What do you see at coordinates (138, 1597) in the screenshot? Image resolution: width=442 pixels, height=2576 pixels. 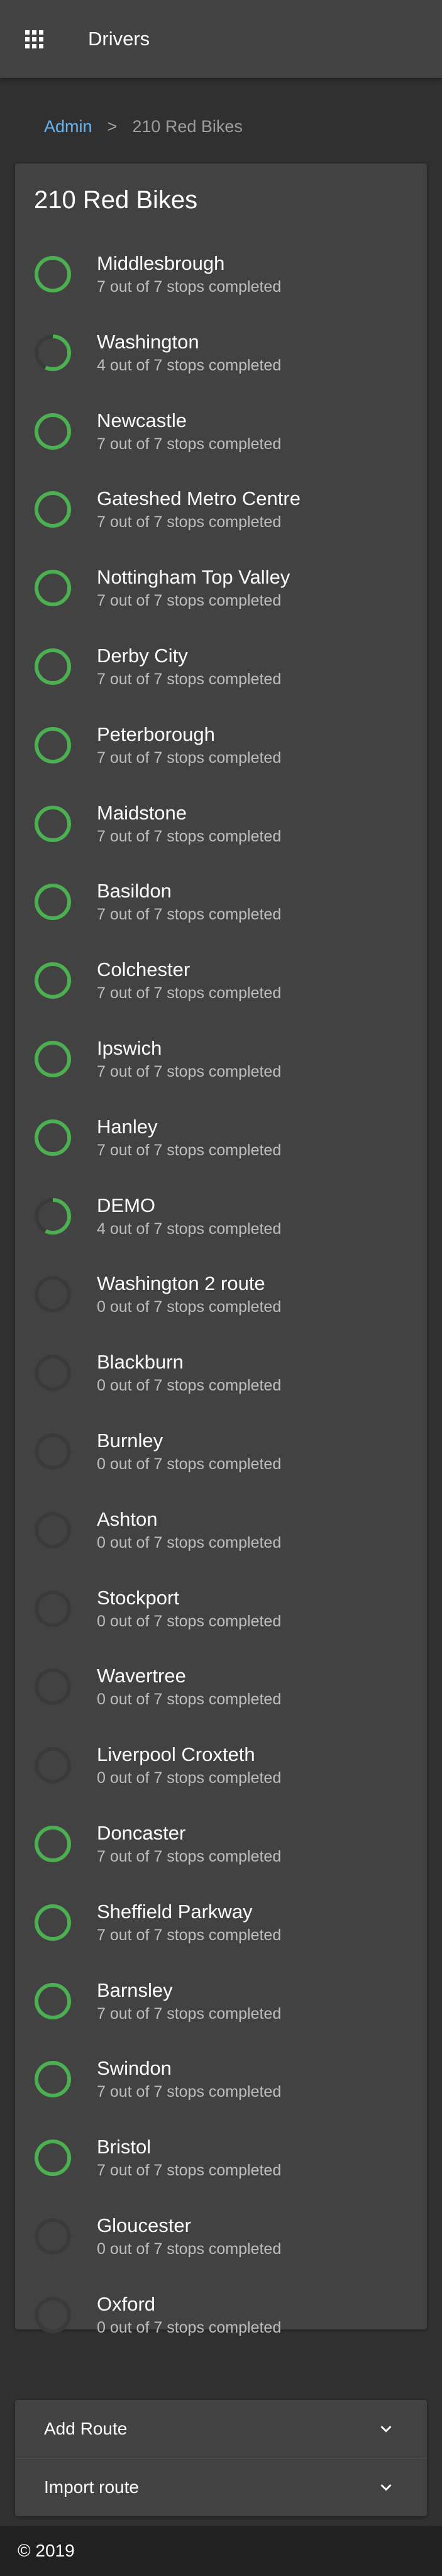 I see `route-name: Stockport` at bounding box center [138, 1597].